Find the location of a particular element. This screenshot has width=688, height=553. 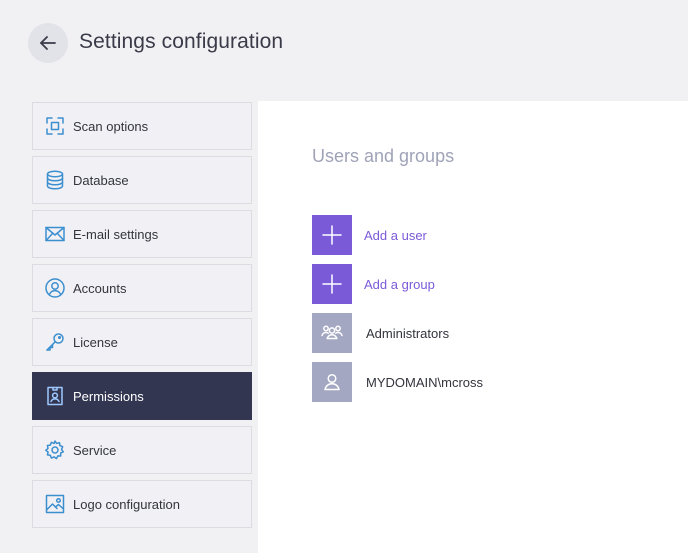

sidebar-item-label: Service is located at coordinates (95, 450).